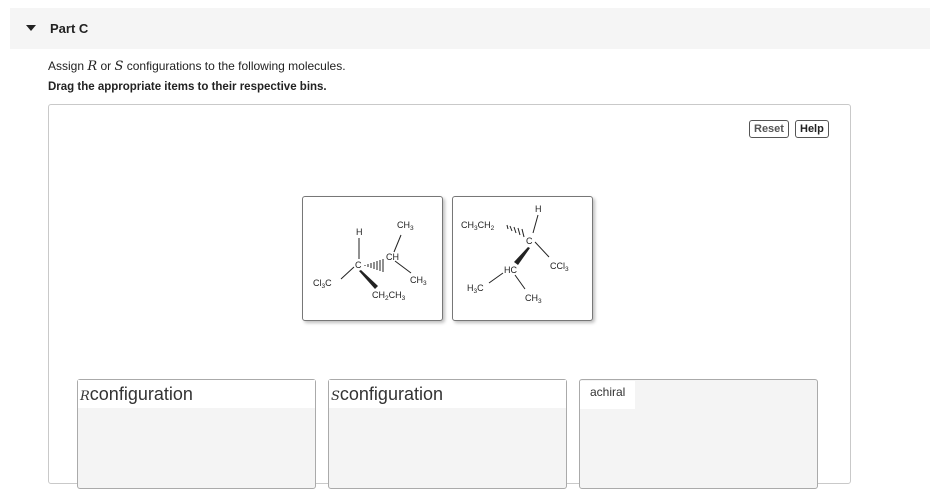  Describe the element at coordinates (698, 434) in the screenshot. I see `bin-achiral: achiral` at that location.